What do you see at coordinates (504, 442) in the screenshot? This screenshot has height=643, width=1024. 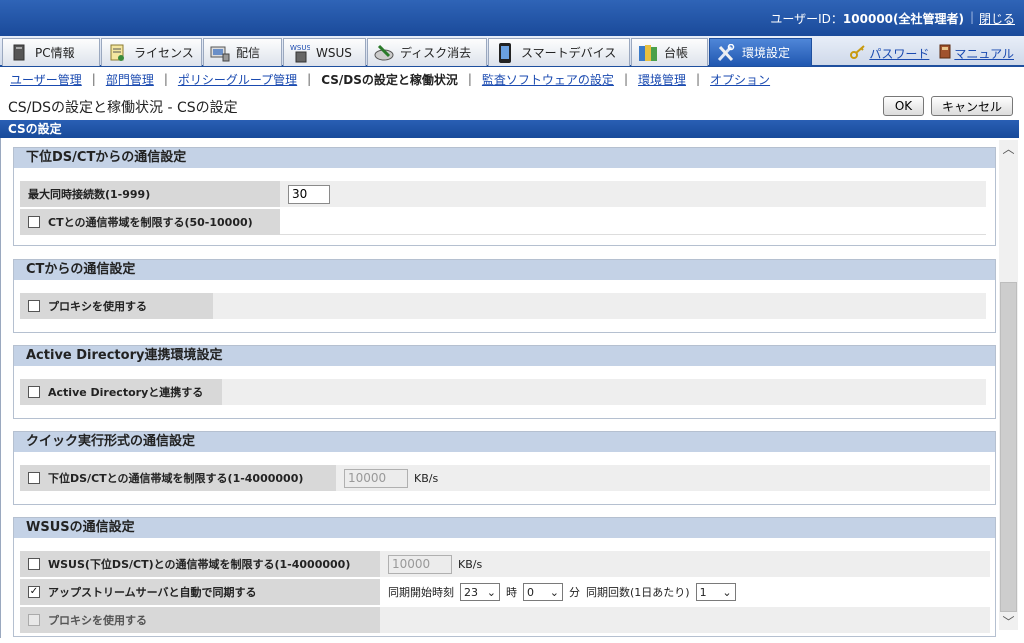 I see `group-title: クイック実行形式の通信設定` at bounding box center [504, 442].